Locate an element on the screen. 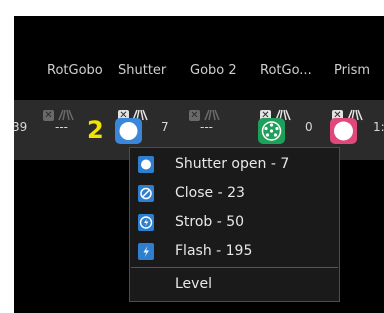  menu-item-label: Shutter open - 7 is located at coordinates (232, 164).